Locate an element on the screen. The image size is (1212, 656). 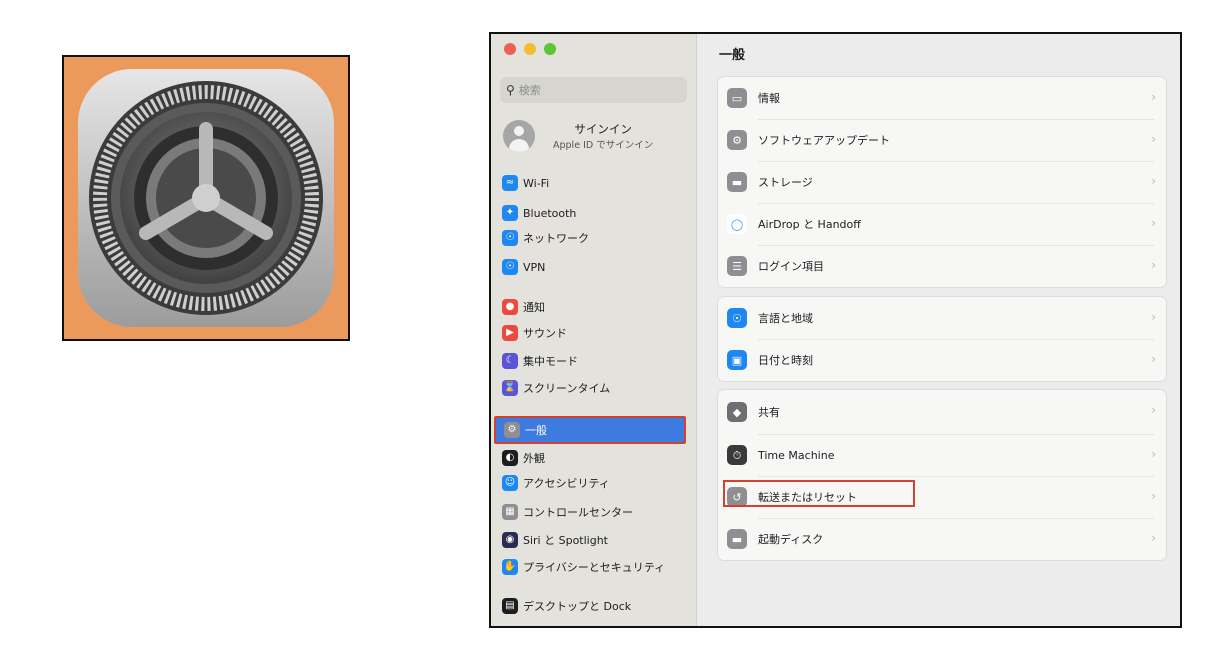
sidebar-item-siri-spotlight: ◉ Siri と Spotlight is located at coordinates (590, 540).